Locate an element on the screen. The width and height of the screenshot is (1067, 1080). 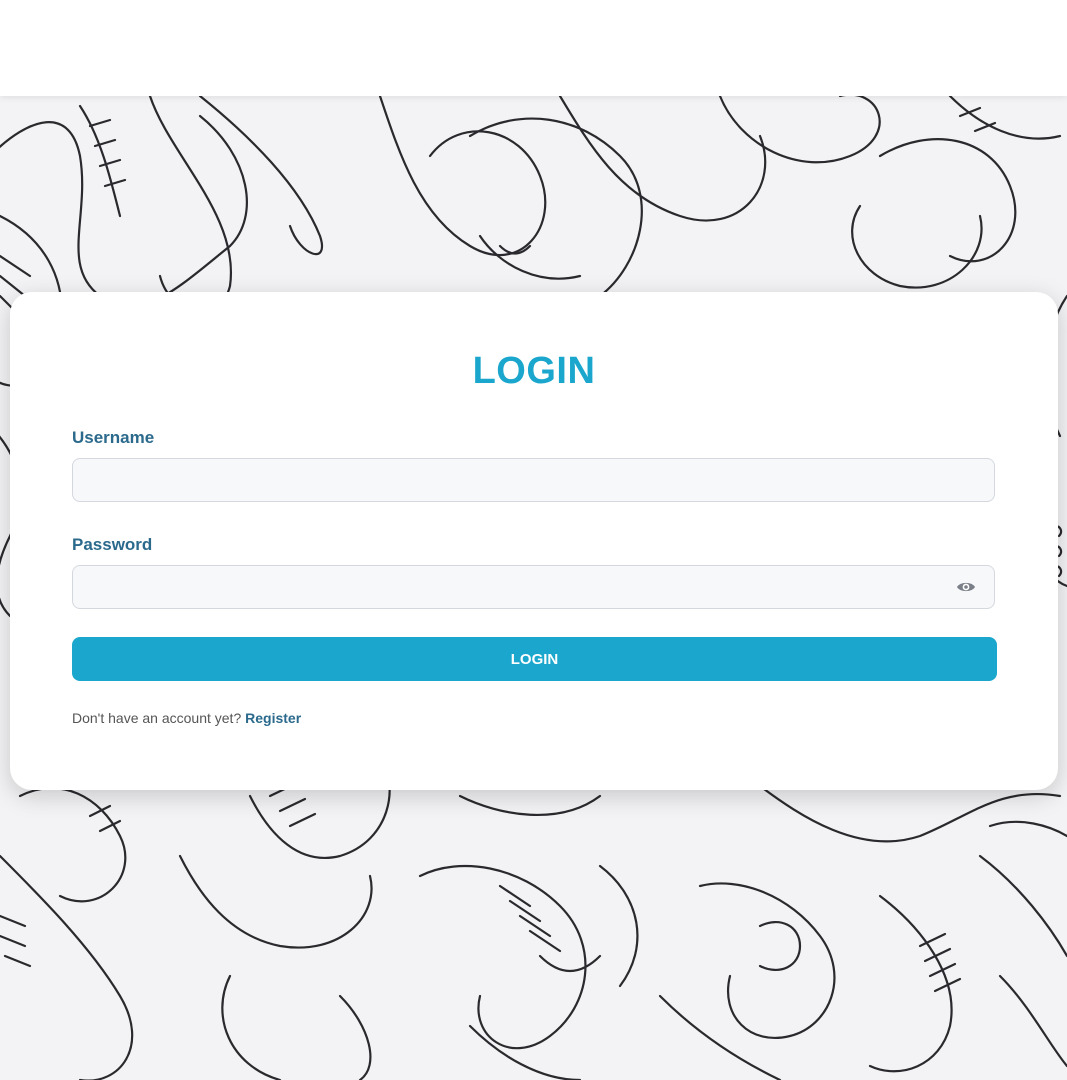
eye-icon is located at coordinates (966, 587).